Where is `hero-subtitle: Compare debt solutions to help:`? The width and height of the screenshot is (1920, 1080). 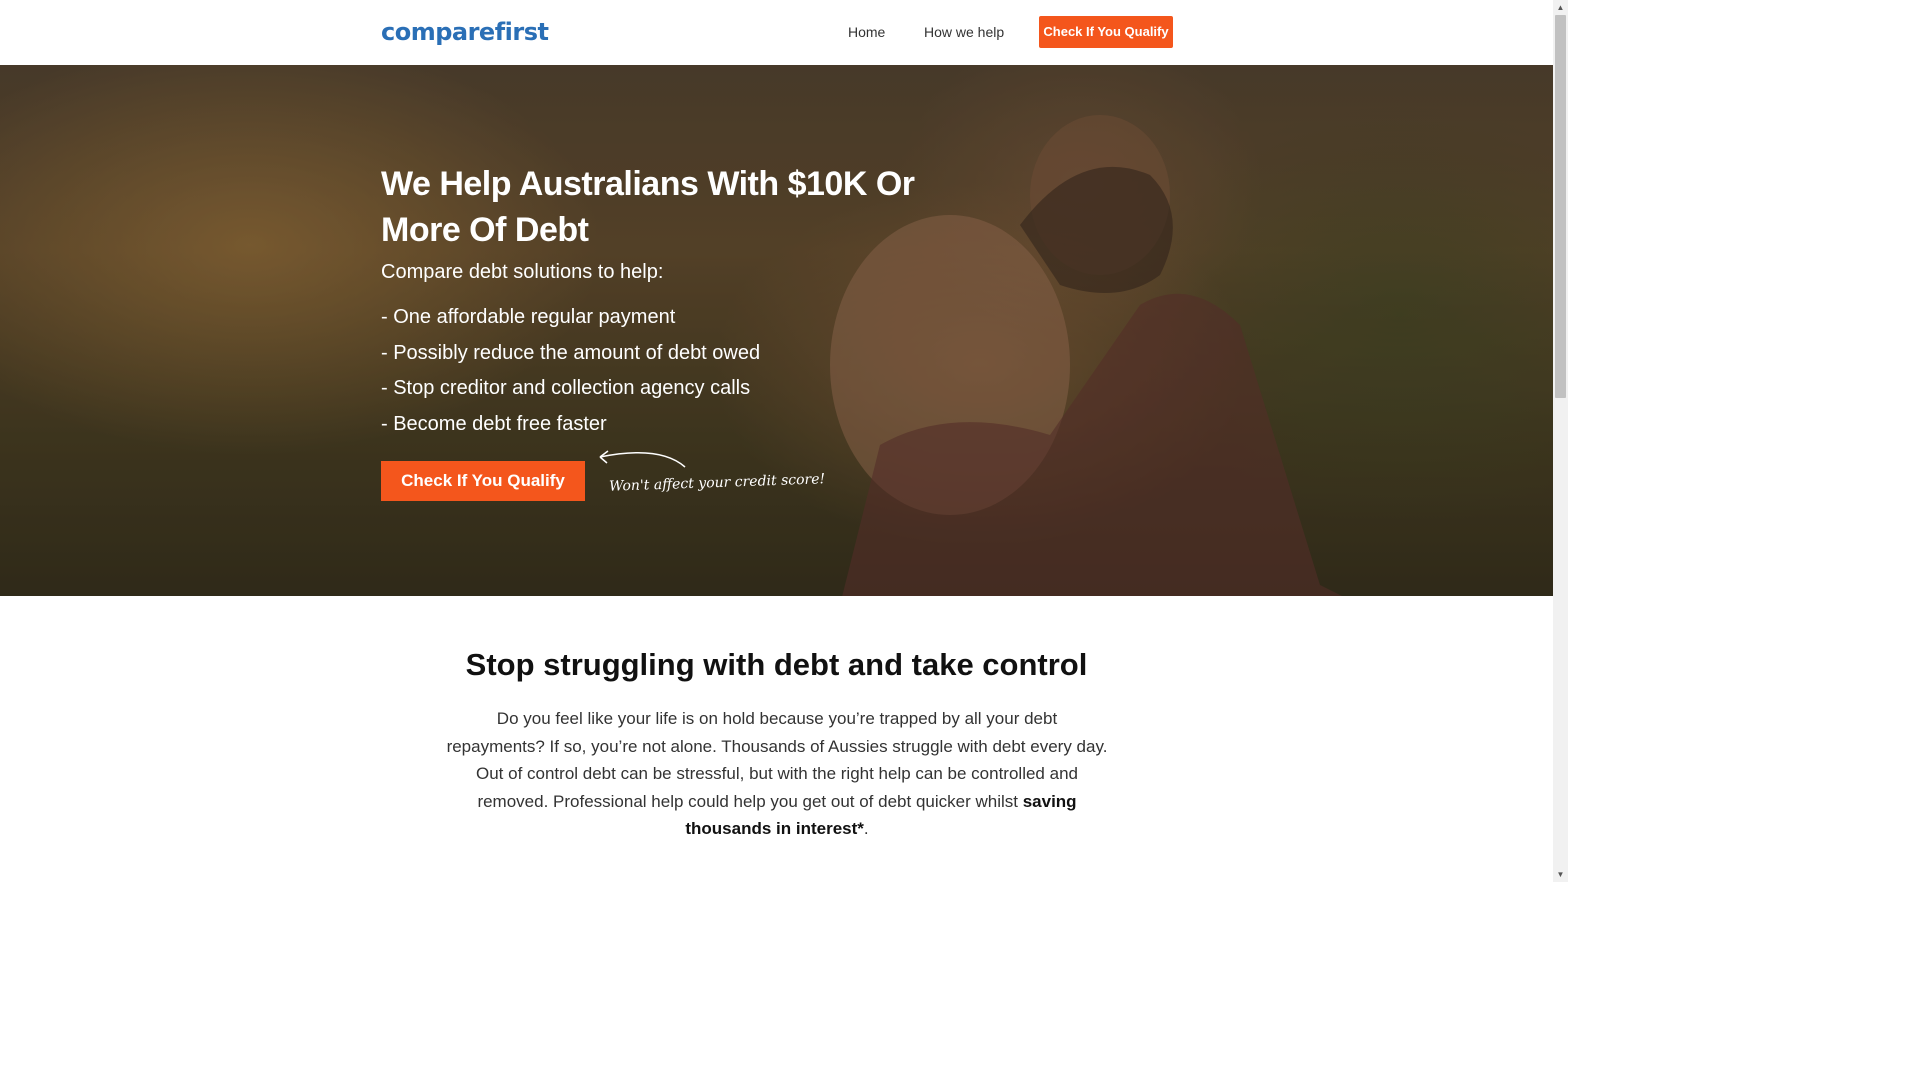
hero-subtitle: Compare debt solutions to help: is located at coordinates (522, 272).